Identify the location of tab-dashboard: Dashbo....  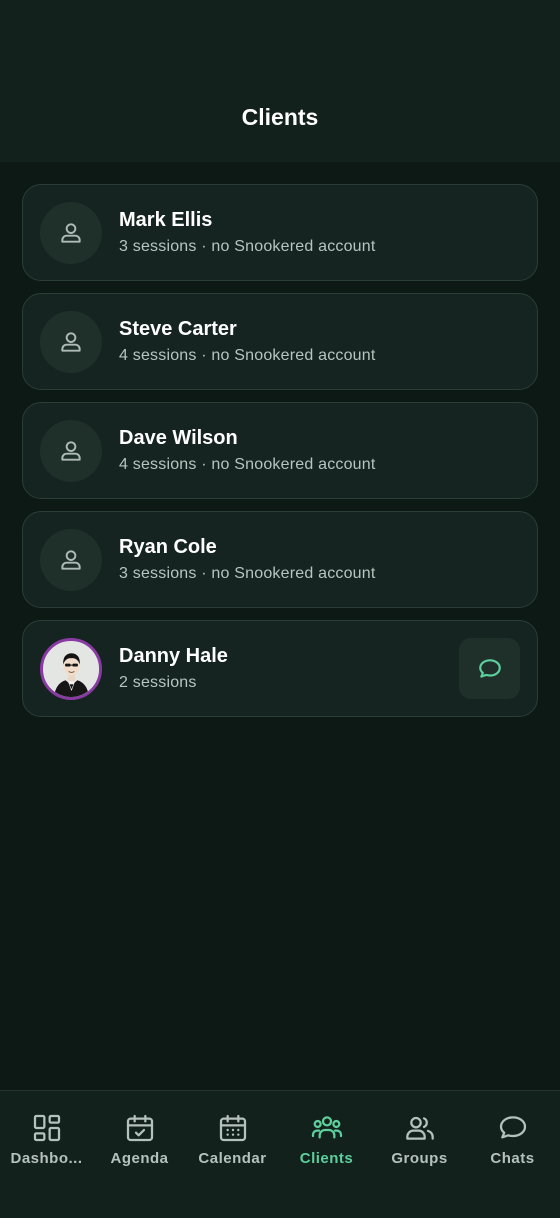
(46, 1141).